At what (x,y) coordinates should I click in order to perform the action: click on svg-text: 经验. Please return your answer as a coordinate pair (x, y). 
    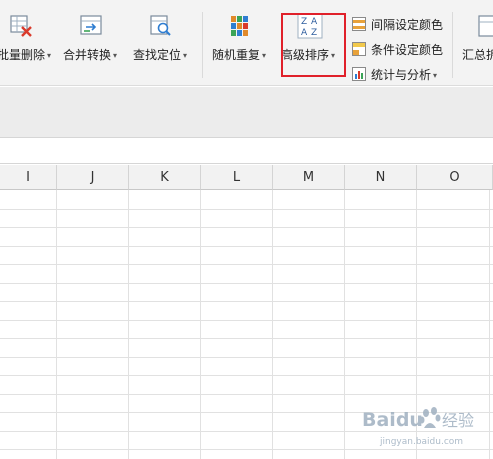
    Looking at the image, I should click on (458, 420).